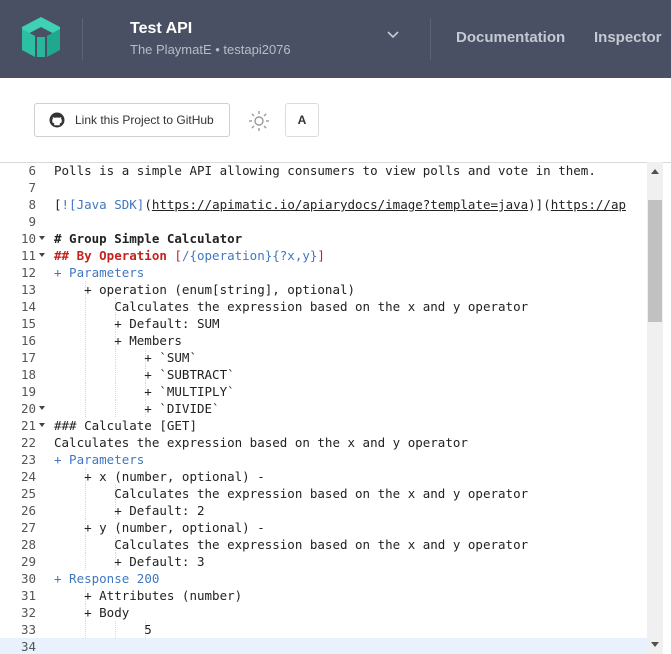 The width and height of the screenshot is (671, 654). What do you see at coordinates (323, 408) in the screenshot?
I see `code-line: 20 + `DIVIDE`` at bounding box center [323, 408].